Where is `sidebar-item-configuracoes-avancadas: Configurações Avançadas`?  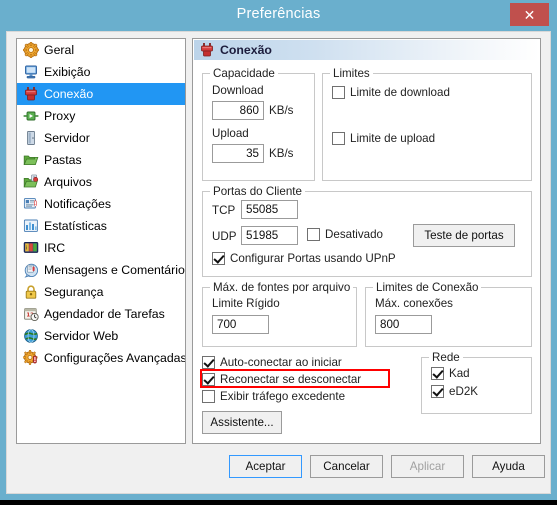
sidebar-item-configuracoes-avancadas: Configurações Avançadas is located at coordinates (101, 358).